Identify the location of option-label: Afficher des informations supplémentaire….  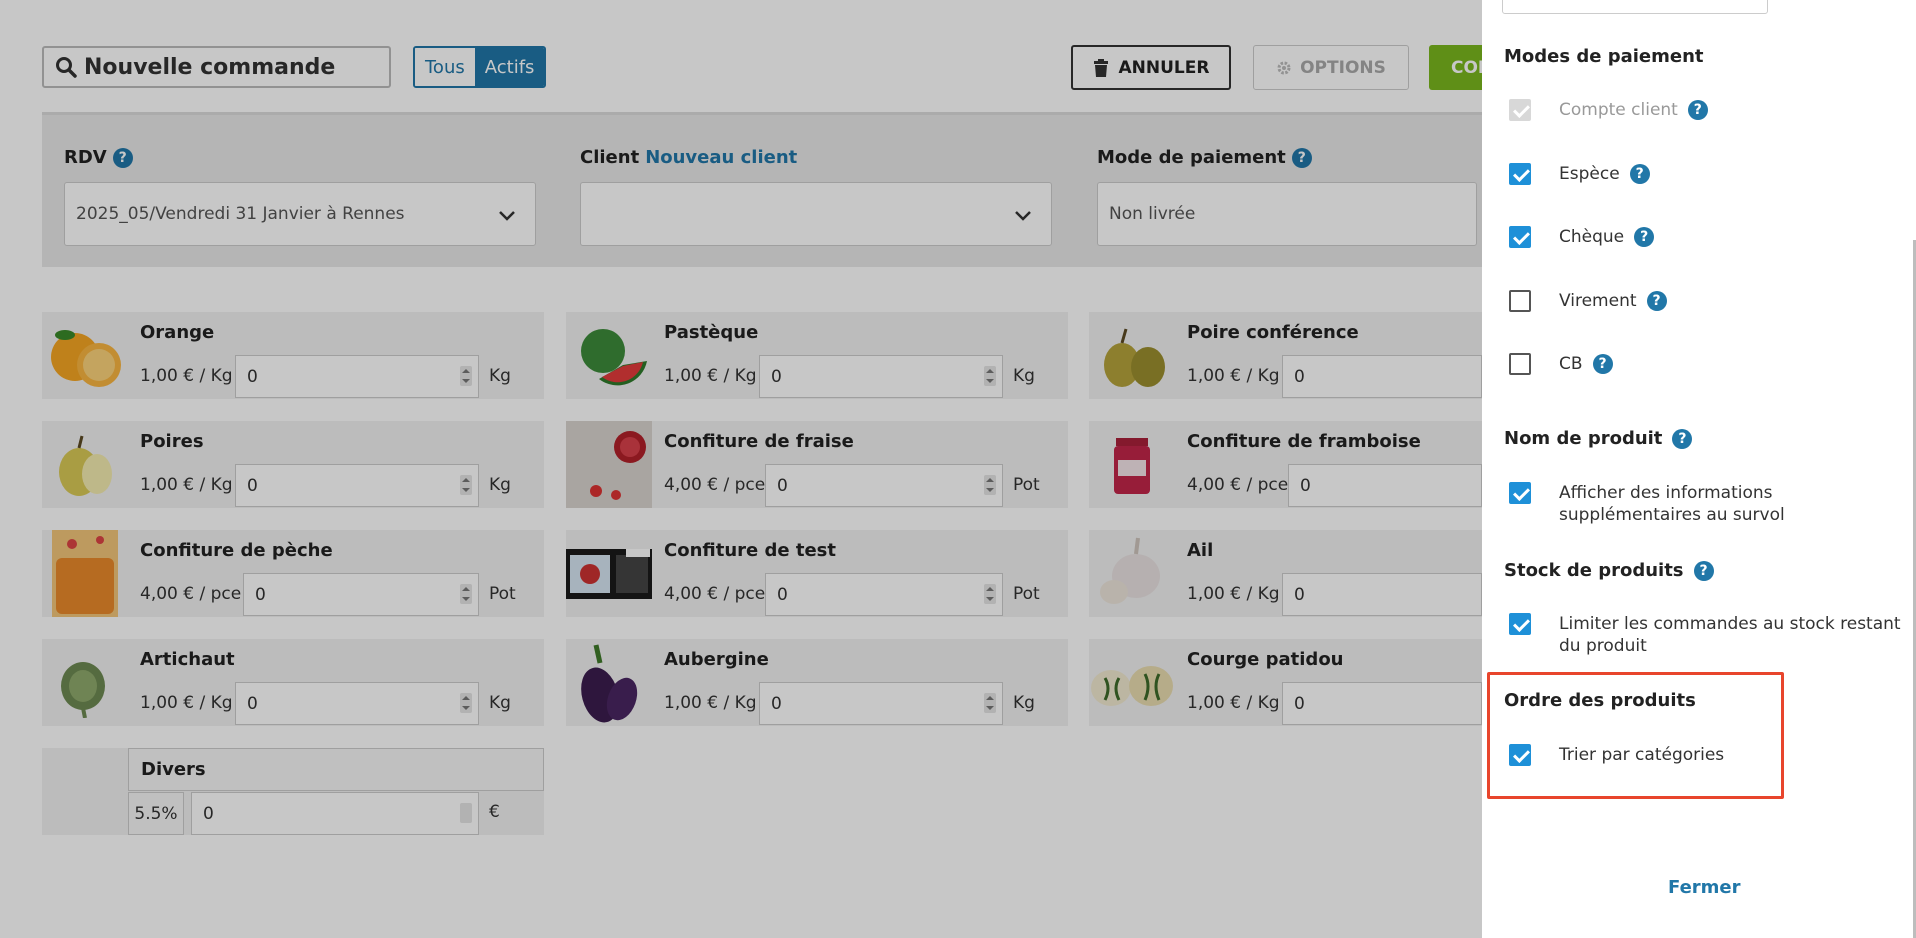
(1672, 504).